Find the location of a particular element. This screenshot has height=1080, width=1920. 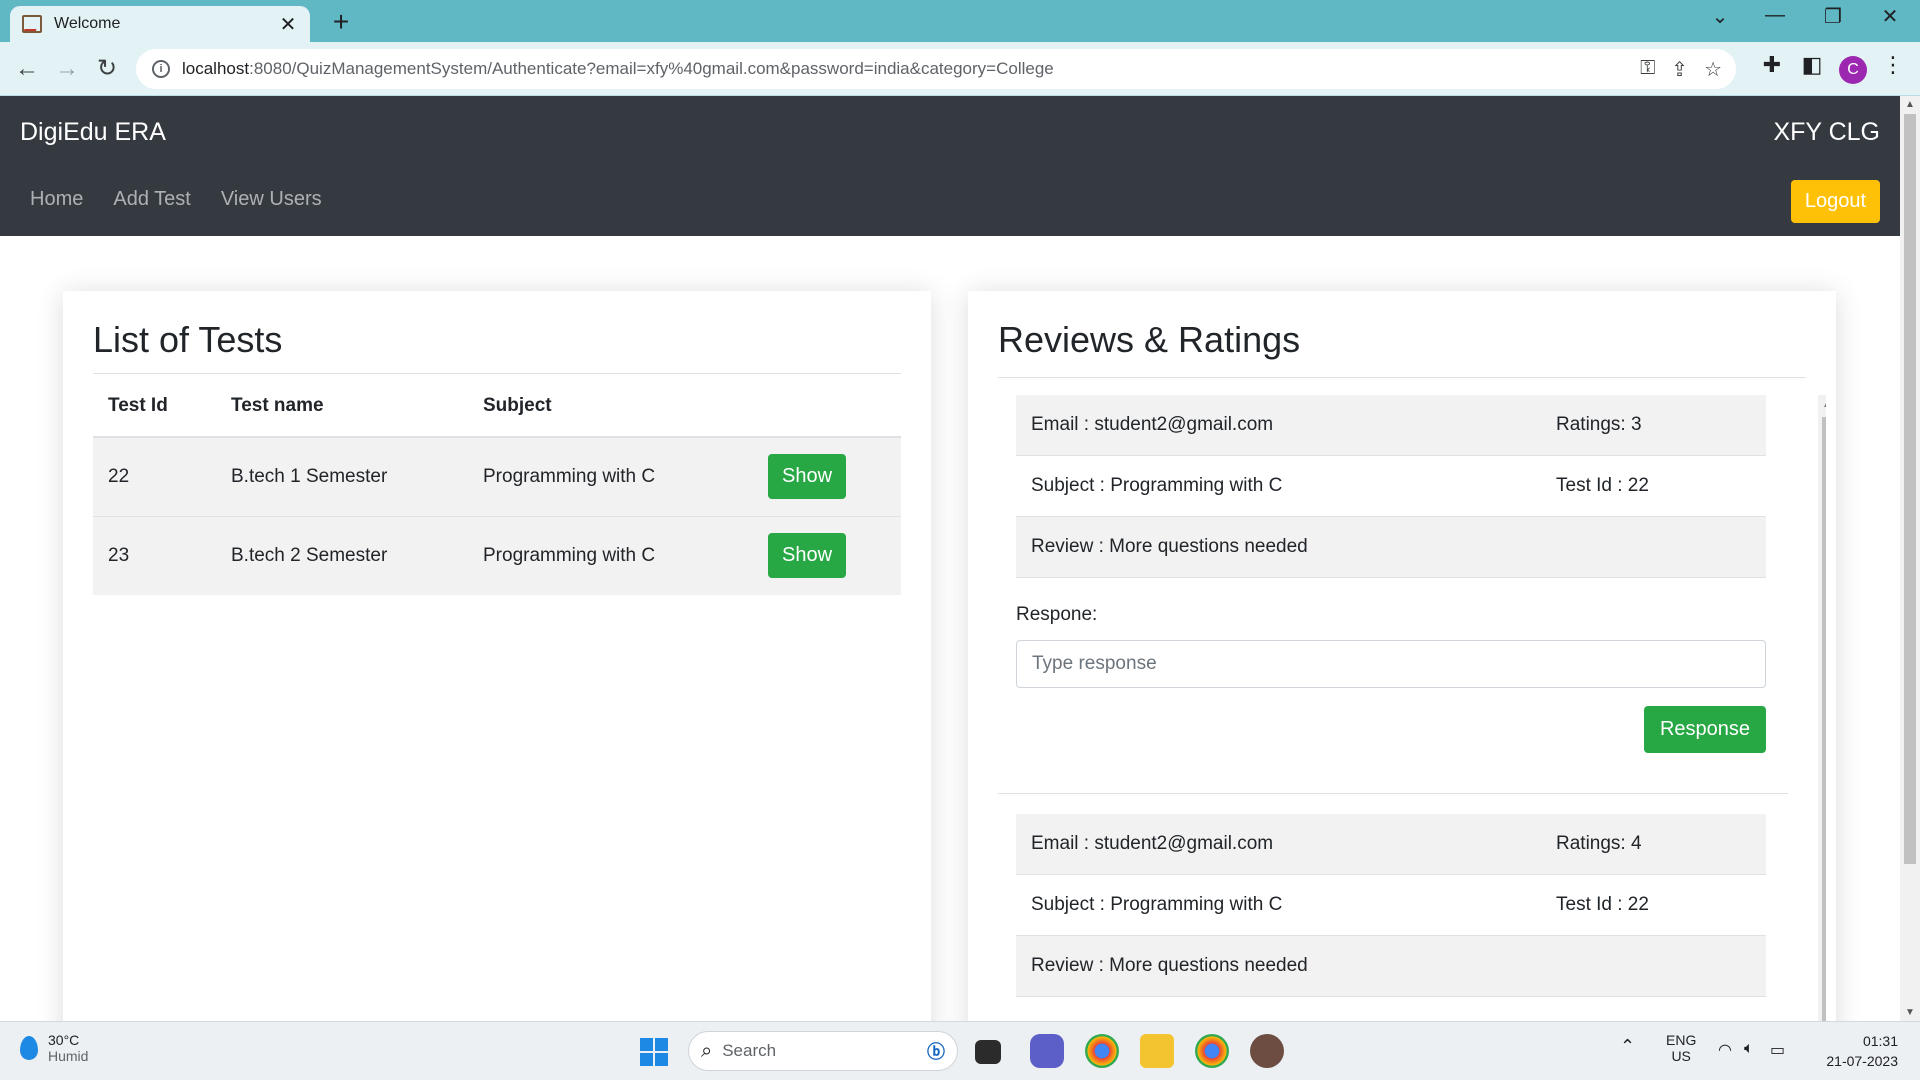

review-rating: Ratings: 4 is located at coordinates (1599, 843).